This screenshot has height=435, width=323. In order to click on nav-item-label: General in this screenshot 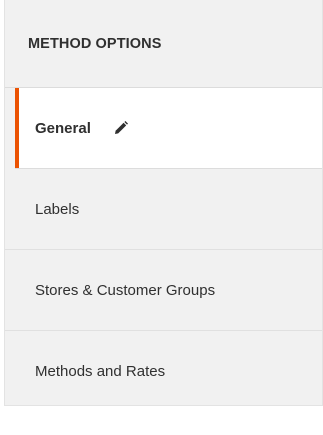, I will do `click(63, 128)`.